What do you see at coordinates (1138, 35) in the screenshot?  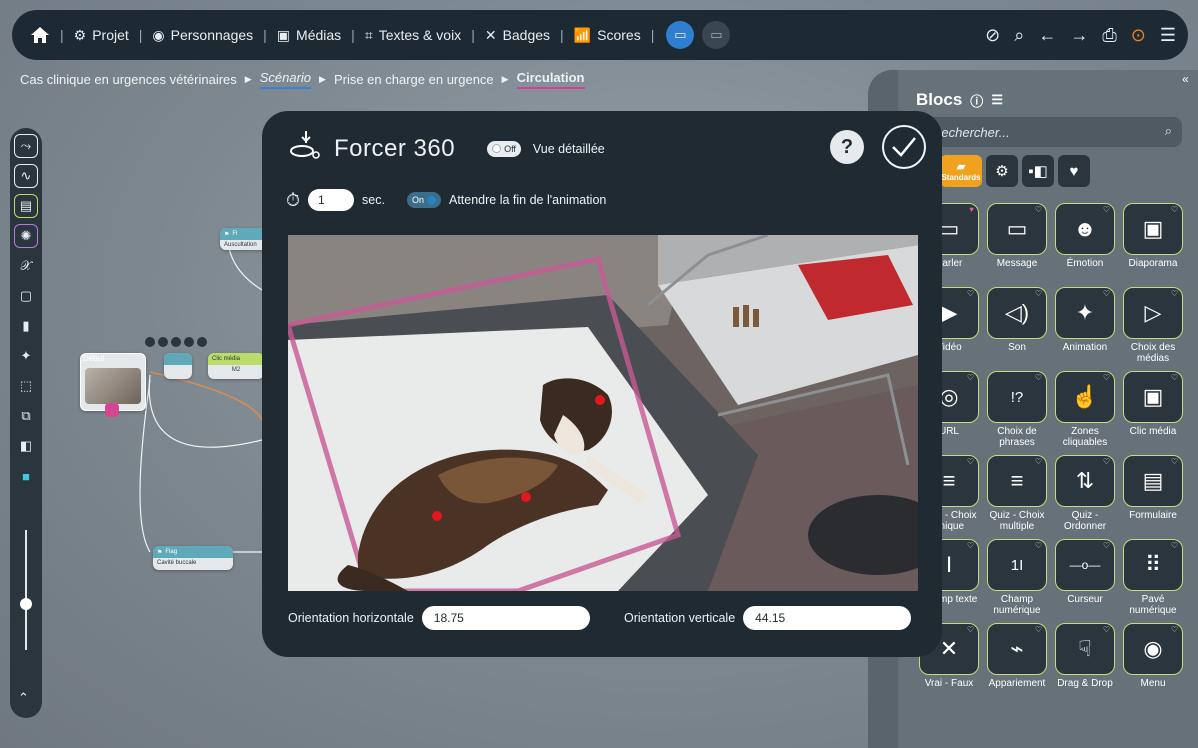 I see `play-icon: ⊙` at bounding box center [1138, 35].